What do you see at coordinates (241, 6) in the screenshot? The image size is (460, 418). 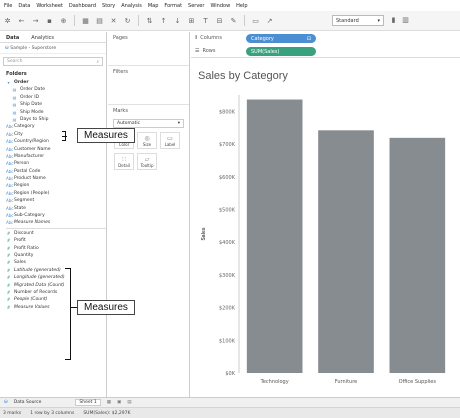 I see `menu-item: Help` at bounding box center [241, 6].